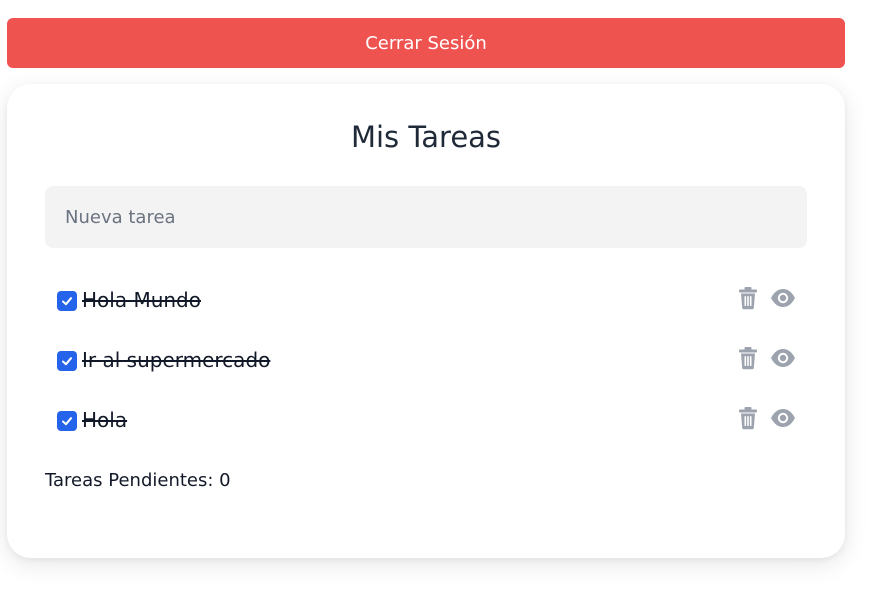 The height and width of the screenshot is (615, 881). Describe the element at coordinates (432, 421) in the screenshot. I see `task-item: Hola` at that location.